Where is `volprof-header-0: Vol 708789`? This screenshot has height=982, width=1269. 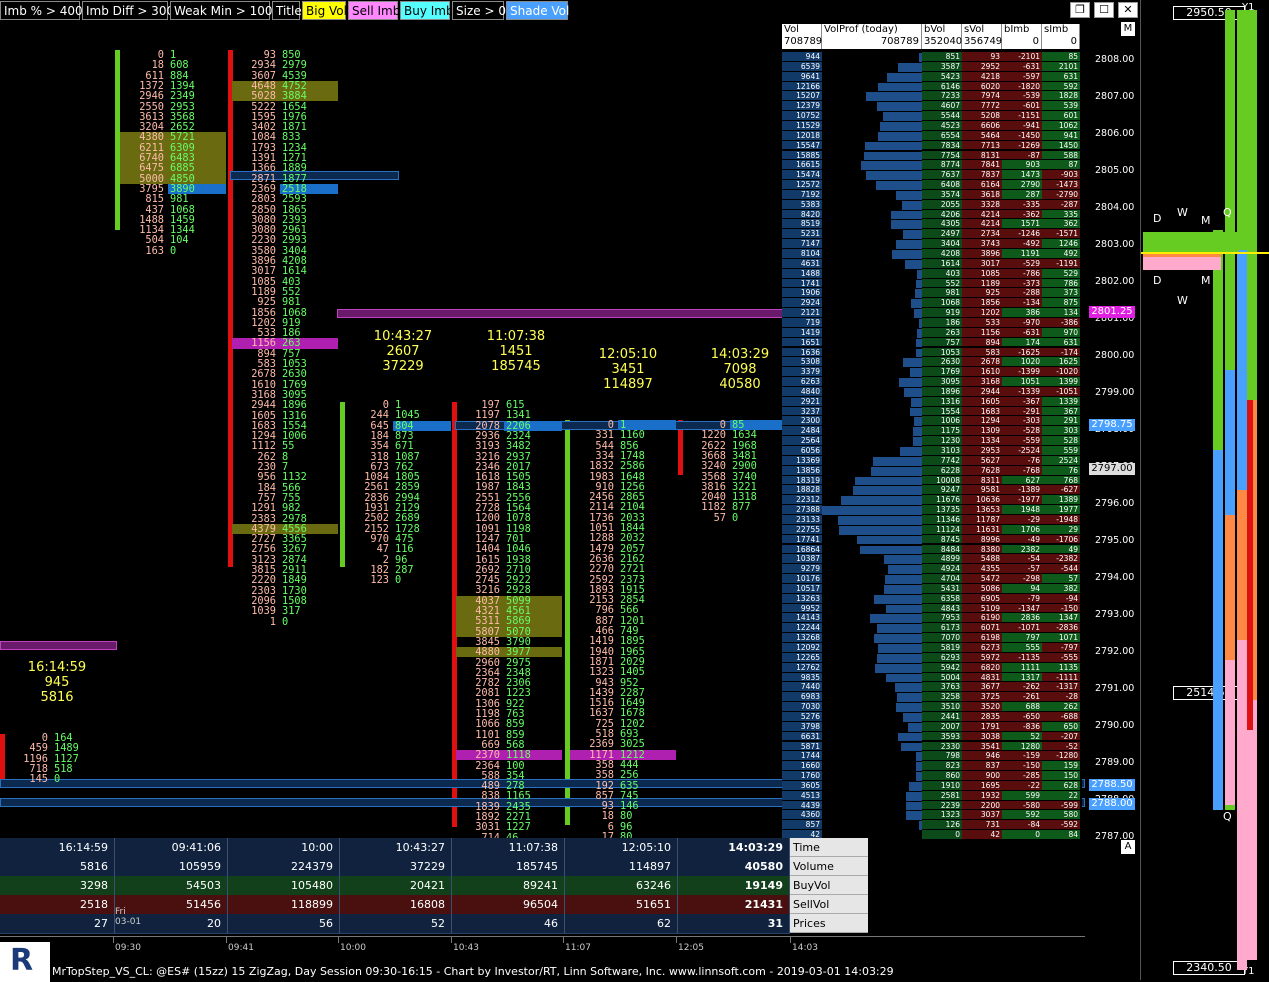
volprof-header-0: Vol 708789 is located at coordinates (802, 36).